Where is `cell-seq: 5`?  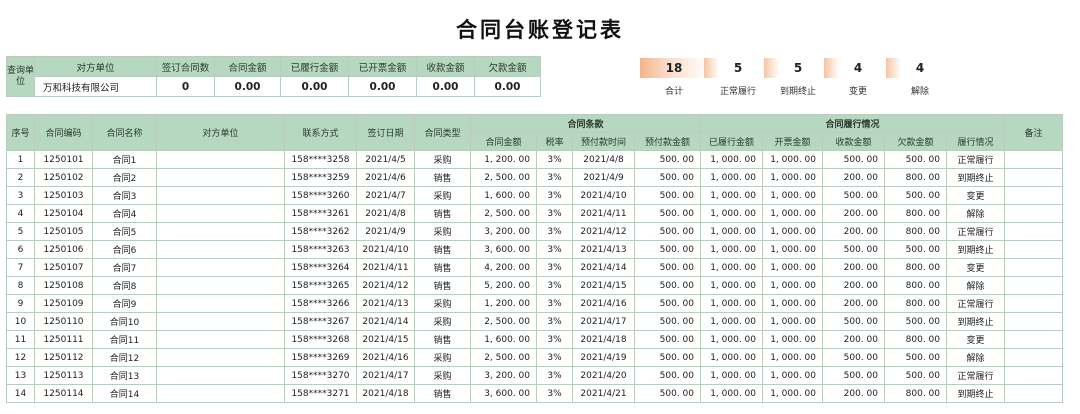
cell-seq: 5 is located at coordinates (20, 231).